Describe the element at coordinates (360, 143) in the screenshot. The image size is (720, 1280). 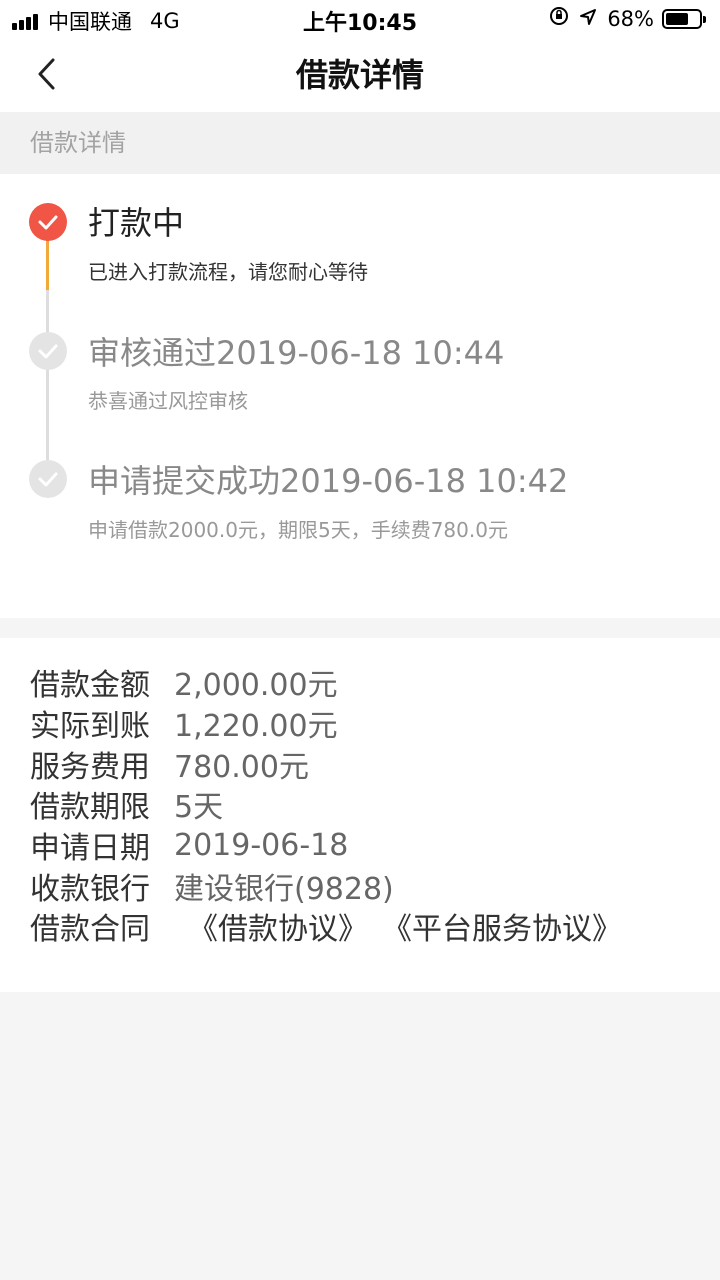
I see `section-header: 借款详情` at that location.